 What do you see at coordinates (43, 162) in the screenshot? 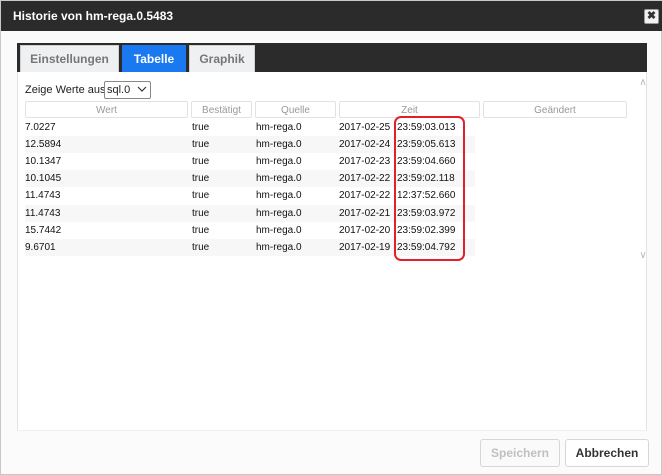
I see `cell-wert: 10.1347` at bounding box center [43, 162].